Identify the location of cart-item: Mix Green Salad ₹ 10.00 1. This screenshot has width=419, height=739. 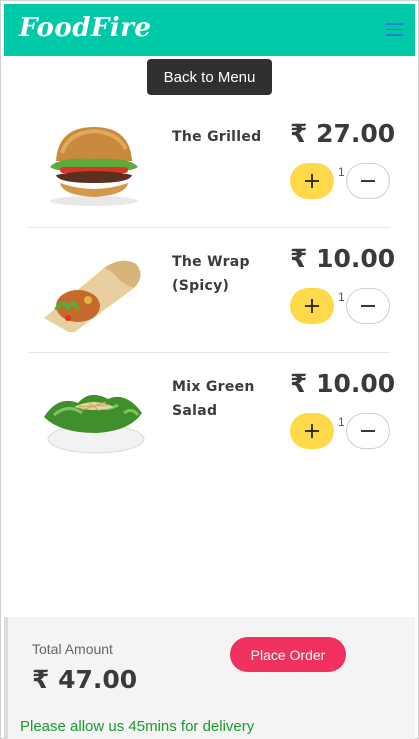
(211, 415).